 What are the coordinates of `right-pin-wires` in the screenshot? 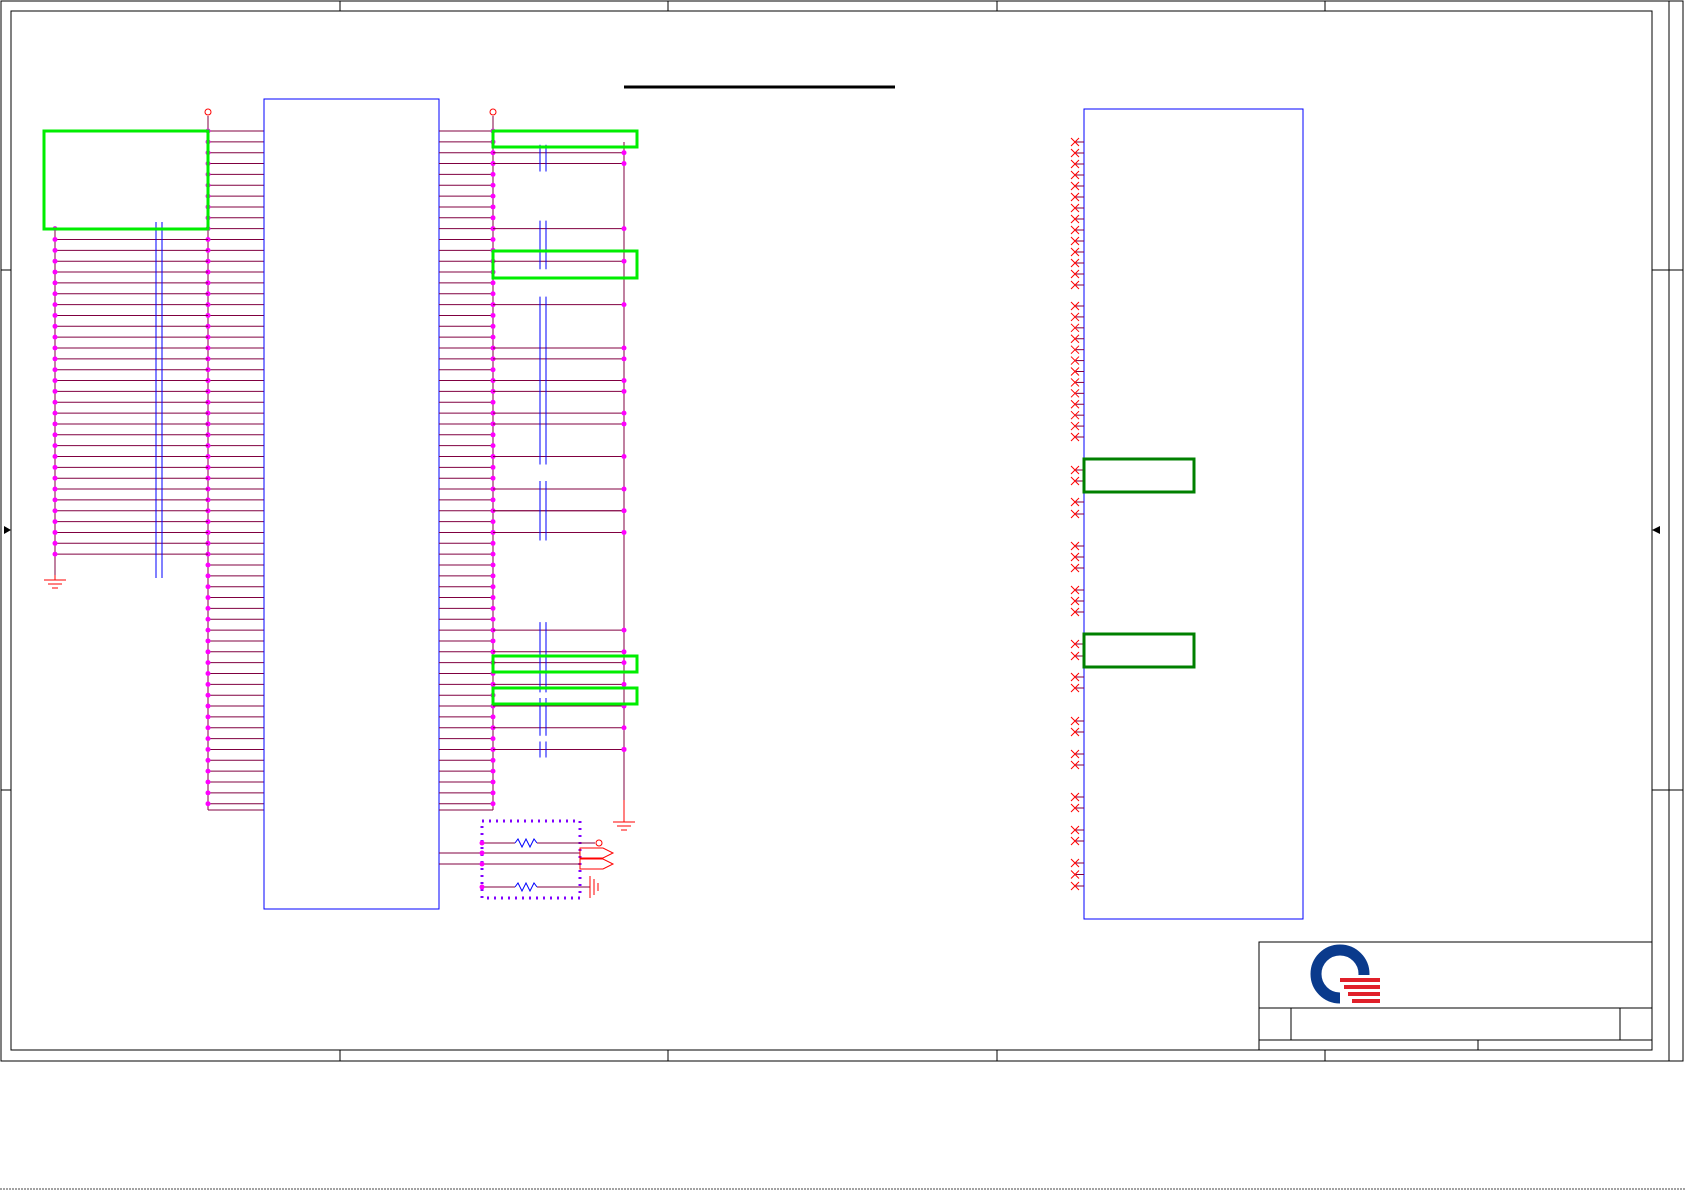 It's located at (467, 467).